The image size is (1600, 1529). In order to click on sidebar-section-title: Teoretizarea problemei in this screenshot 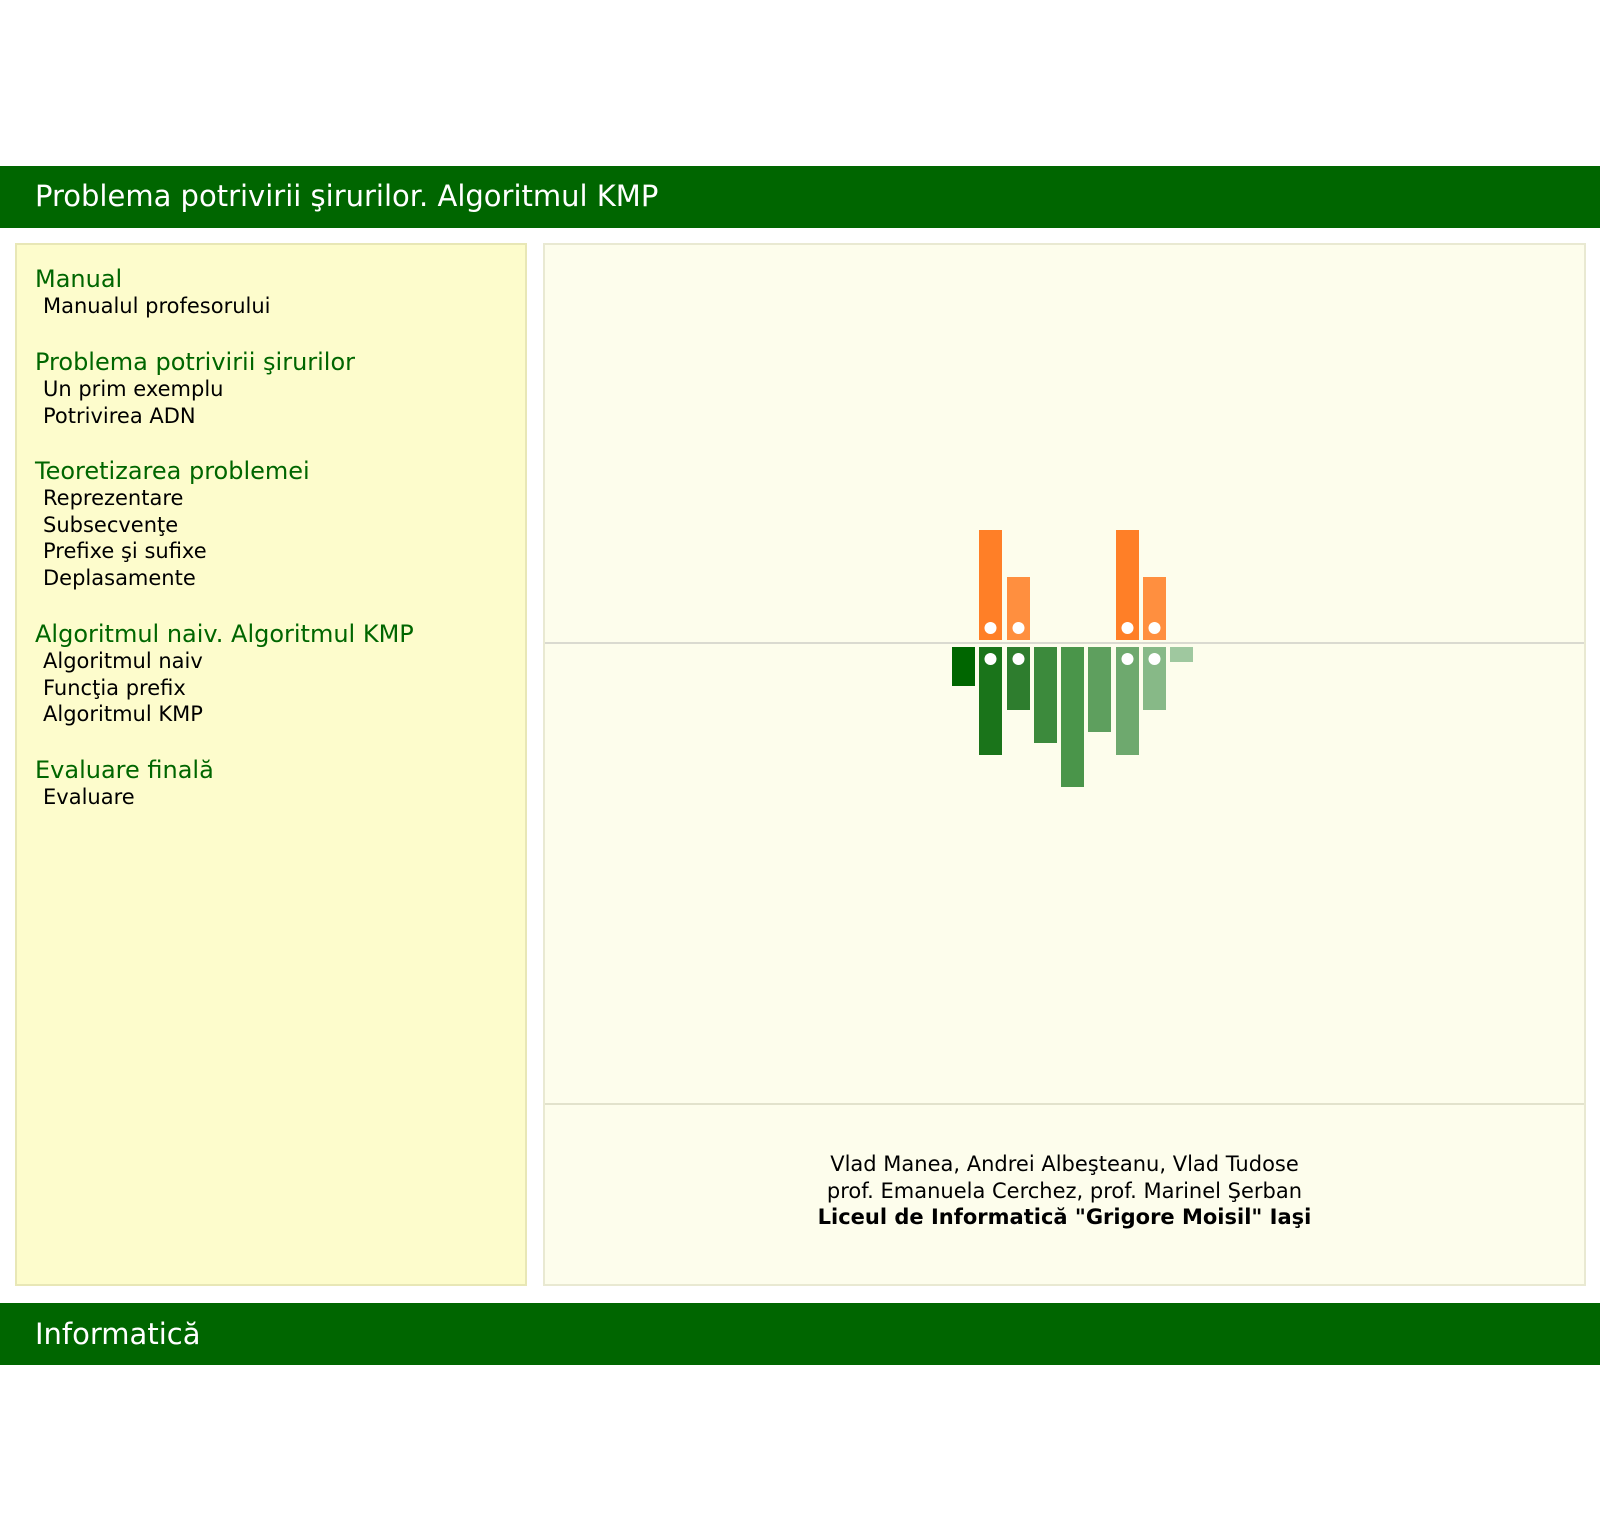, I will do `click(172, 471)`.